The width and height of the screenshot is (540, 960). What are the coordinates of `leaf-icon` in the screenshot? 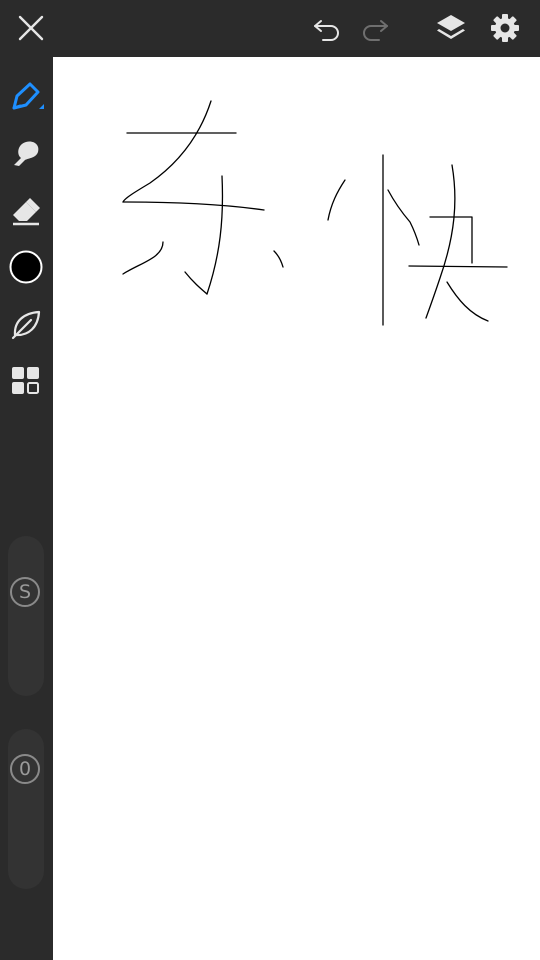 It's located at (26, 325).